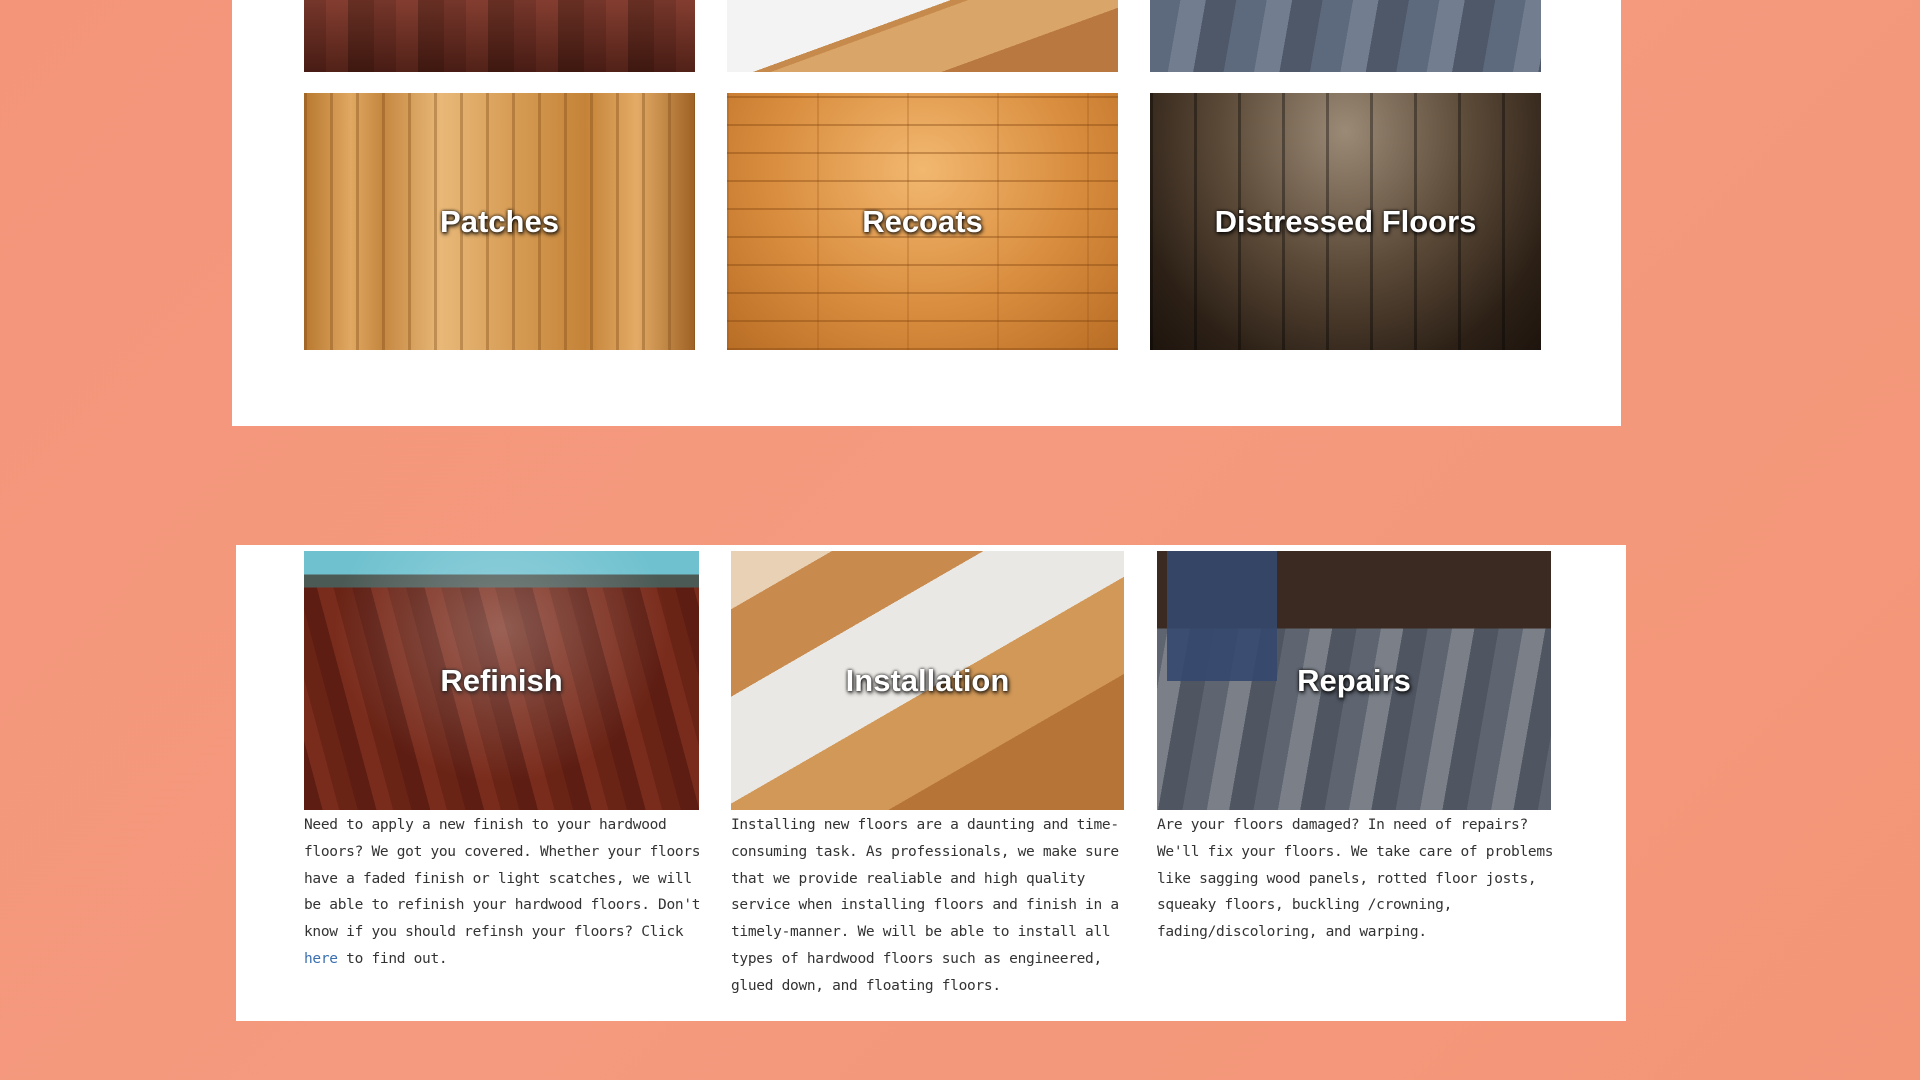 This screenshot has height=1080, width=1920. I want to click on service-tile-label: Recoats, so click(922, 221).